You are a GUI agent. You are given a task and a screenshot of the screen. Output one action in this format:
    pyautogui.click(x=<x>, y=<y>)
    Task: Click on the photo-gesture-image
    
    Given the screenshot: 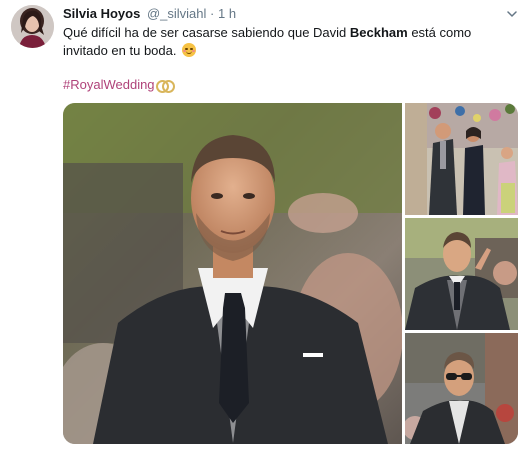 What is the action you would take?
    pyautogui.click(x=461, y=274)
    